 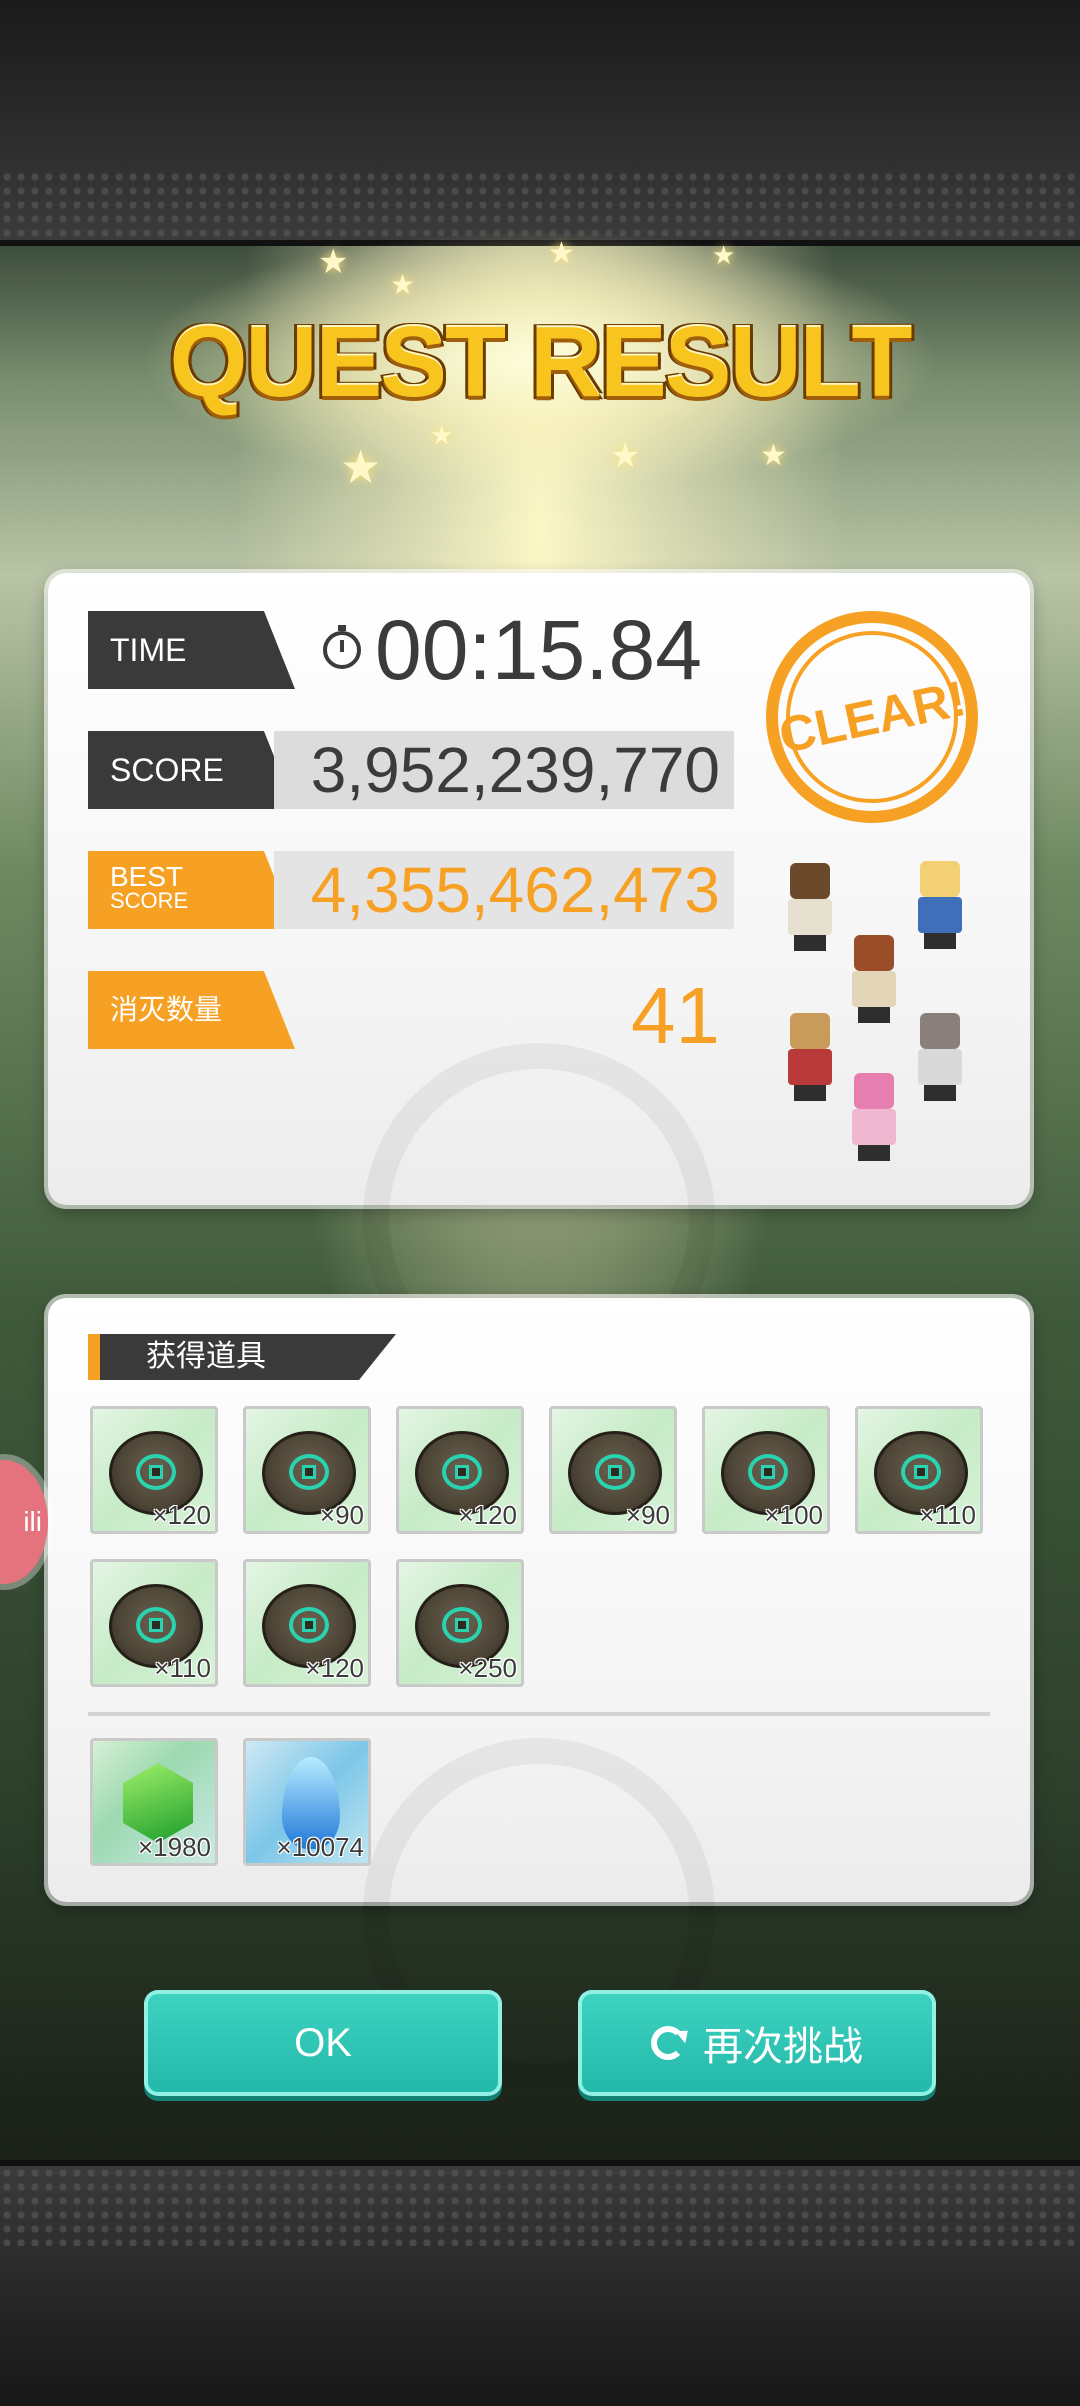 What do you see at coordinates (793, 1515) in the screenshot?
I see `item-quantity: ×100` at bounding box center [793, 1515].